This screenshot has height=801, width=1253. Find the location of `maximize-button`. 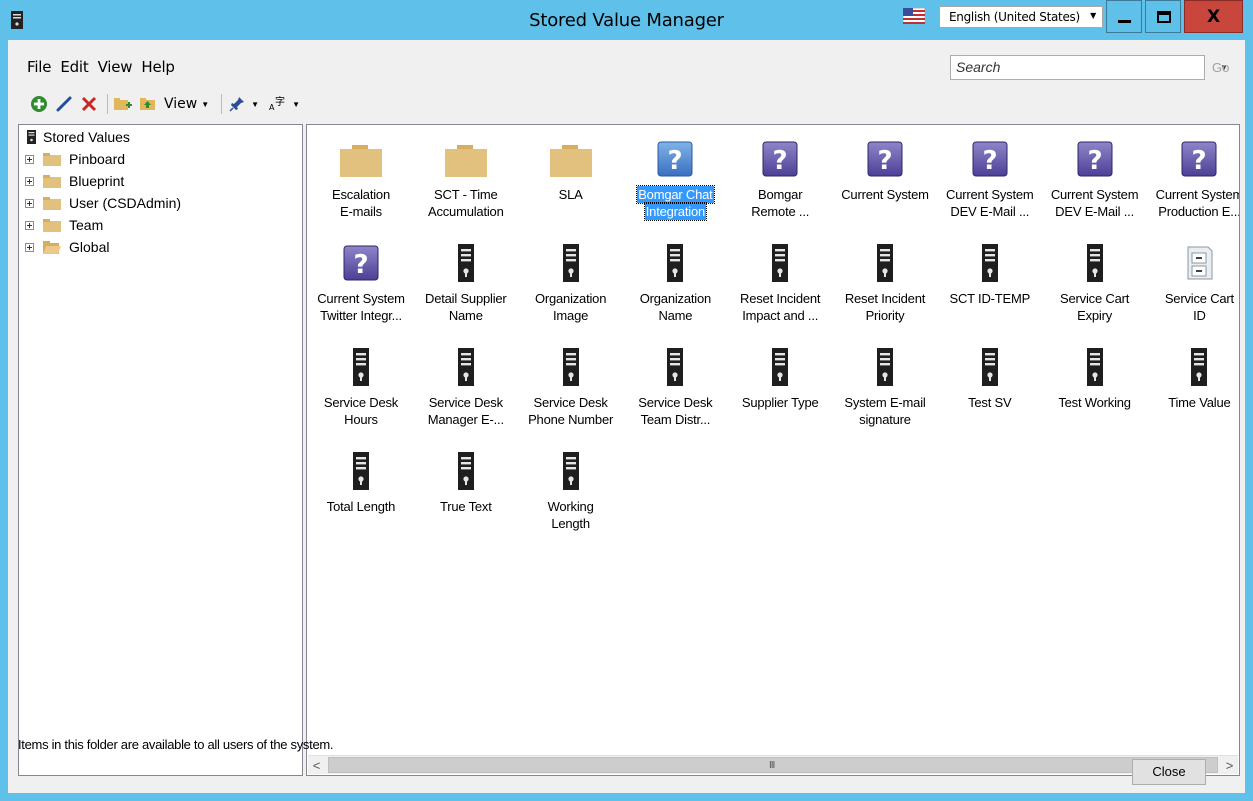

maximize-button is located at coordinates (1163, 16).